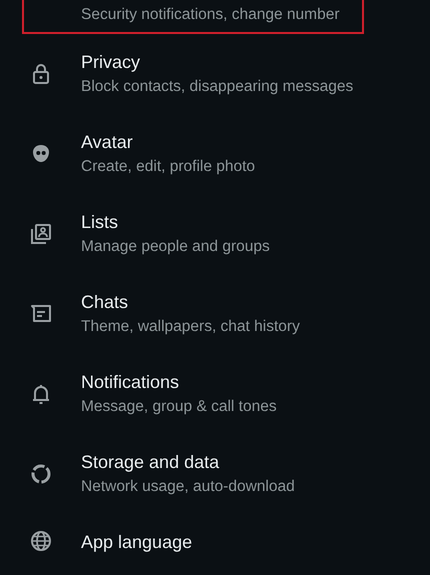  Describe the element at coordinates (111, 62) in the screenshot. I see `item-title: Privacy` at that location.